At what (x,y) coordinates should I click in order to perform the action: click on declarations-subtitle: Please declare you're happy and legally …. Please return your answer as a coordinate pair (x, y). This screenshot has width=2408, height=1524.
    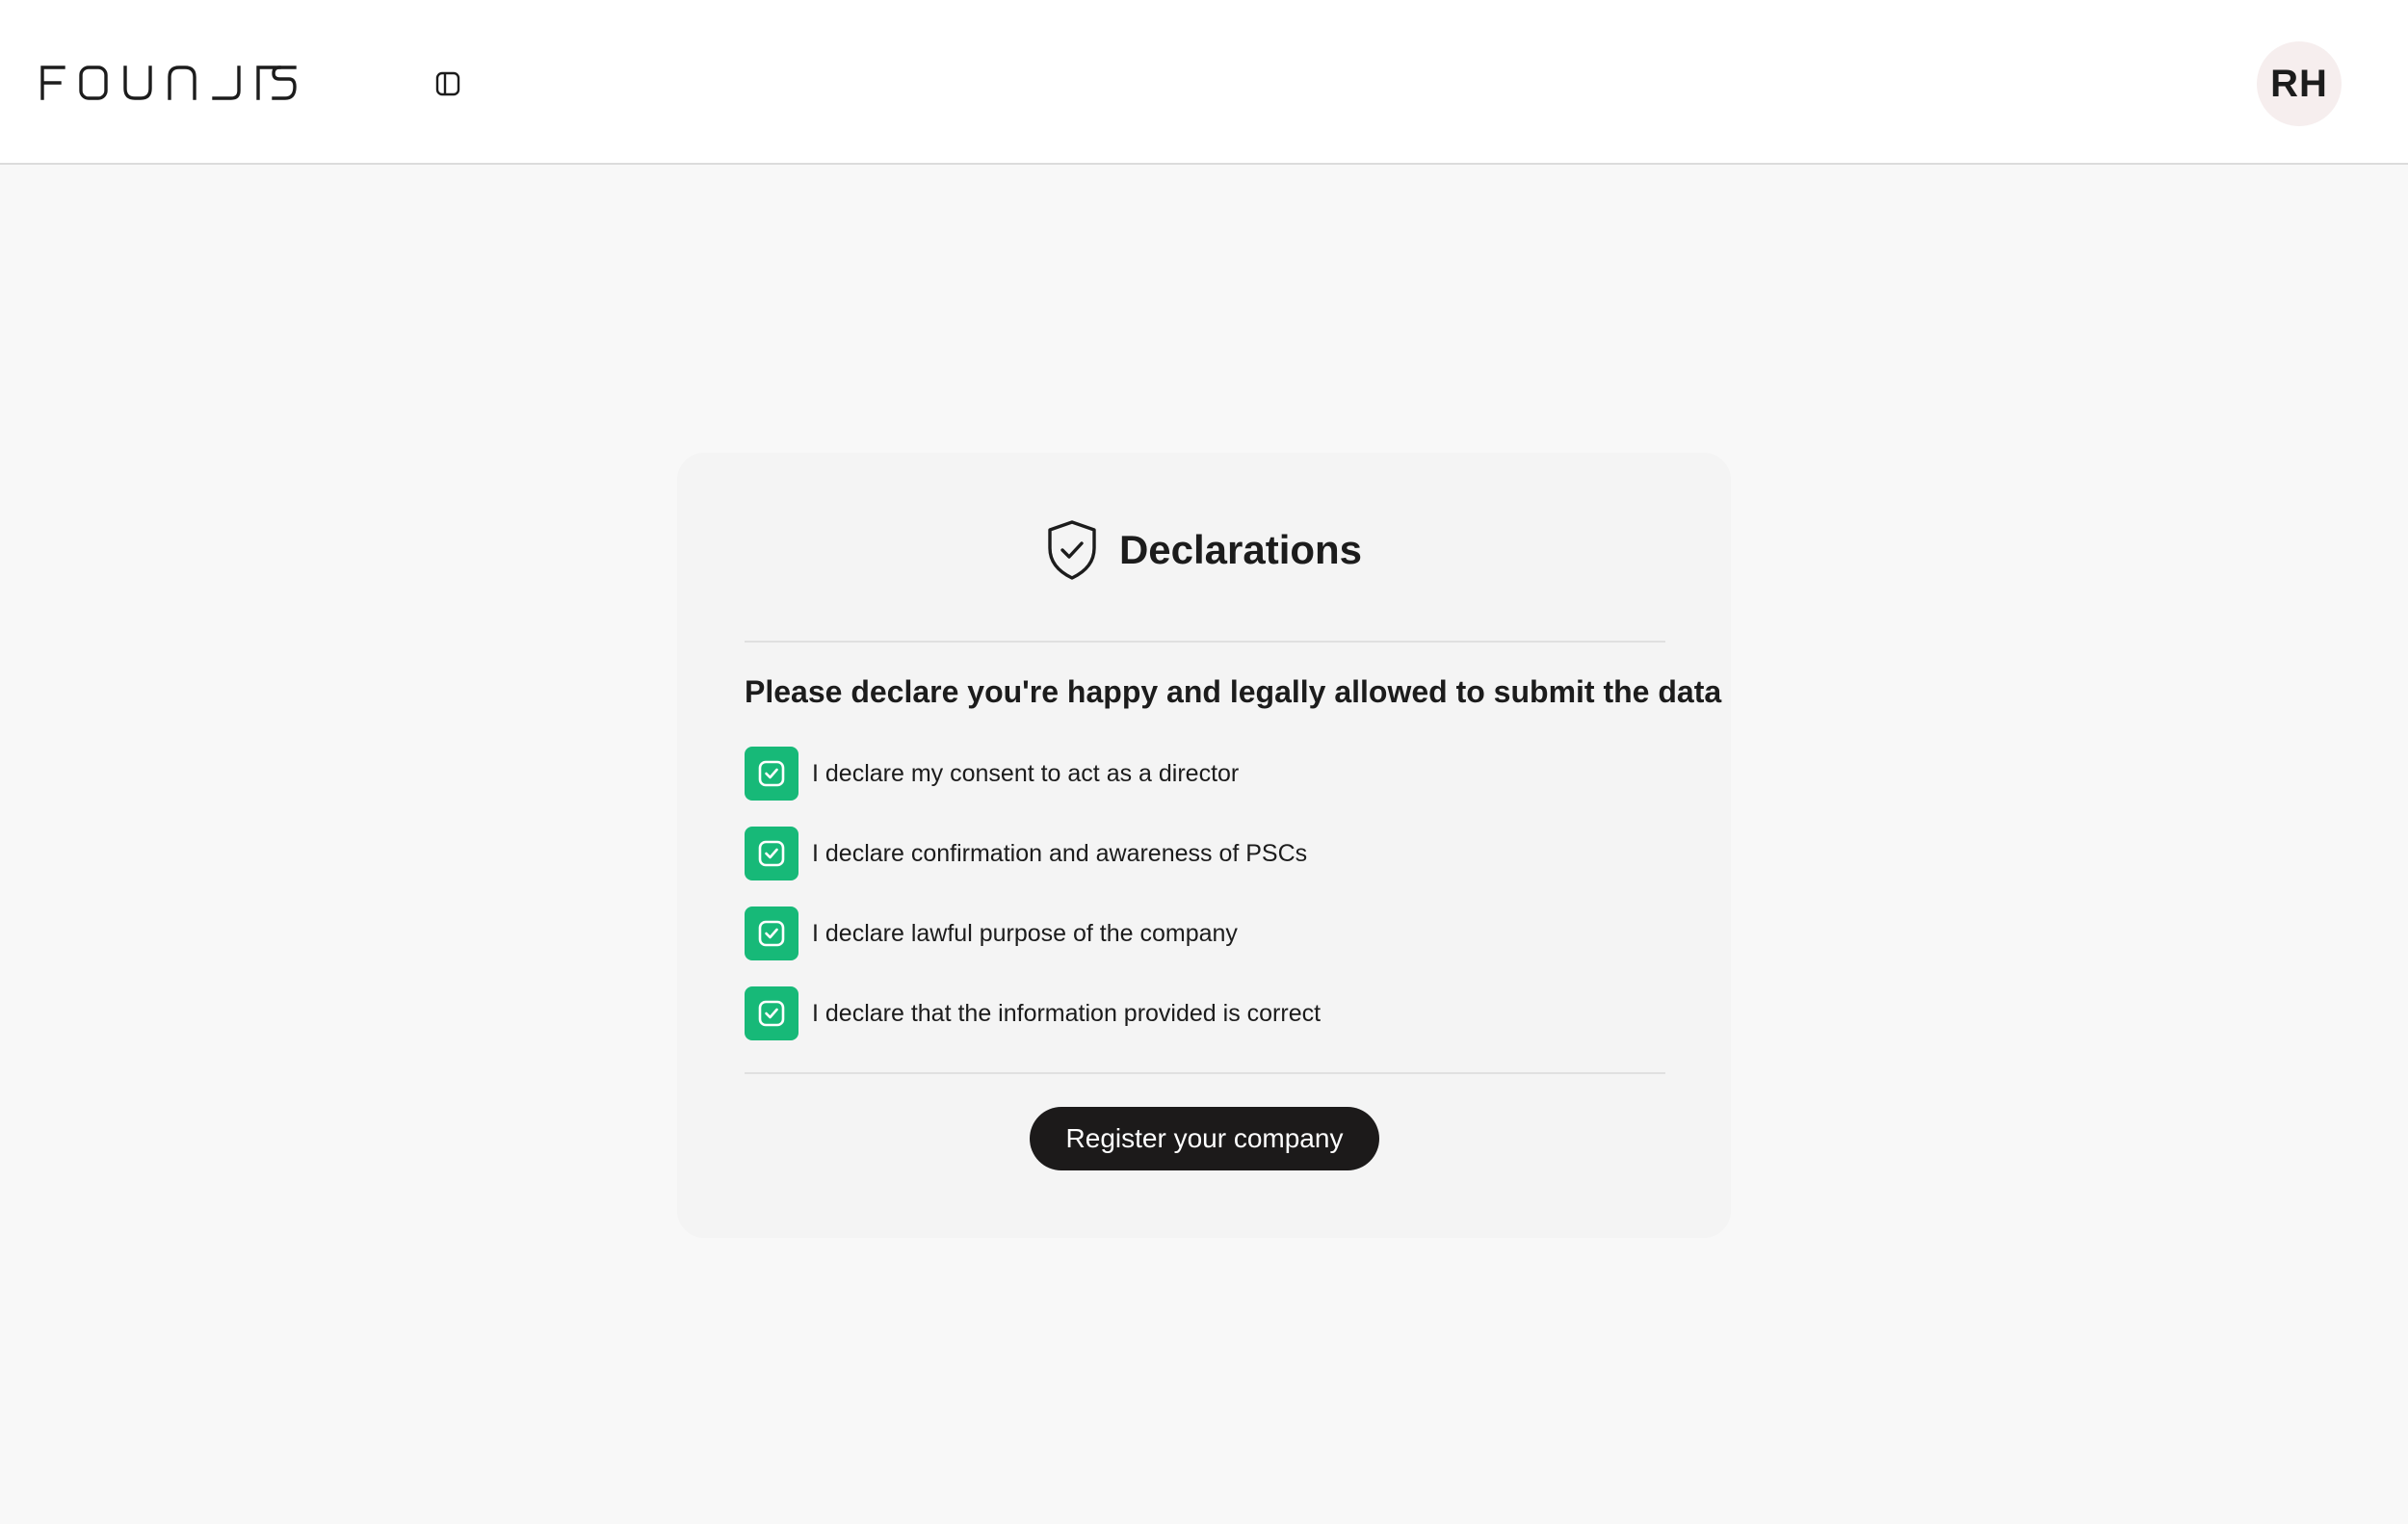
    Looking at the image, I should click on (1233, 691).